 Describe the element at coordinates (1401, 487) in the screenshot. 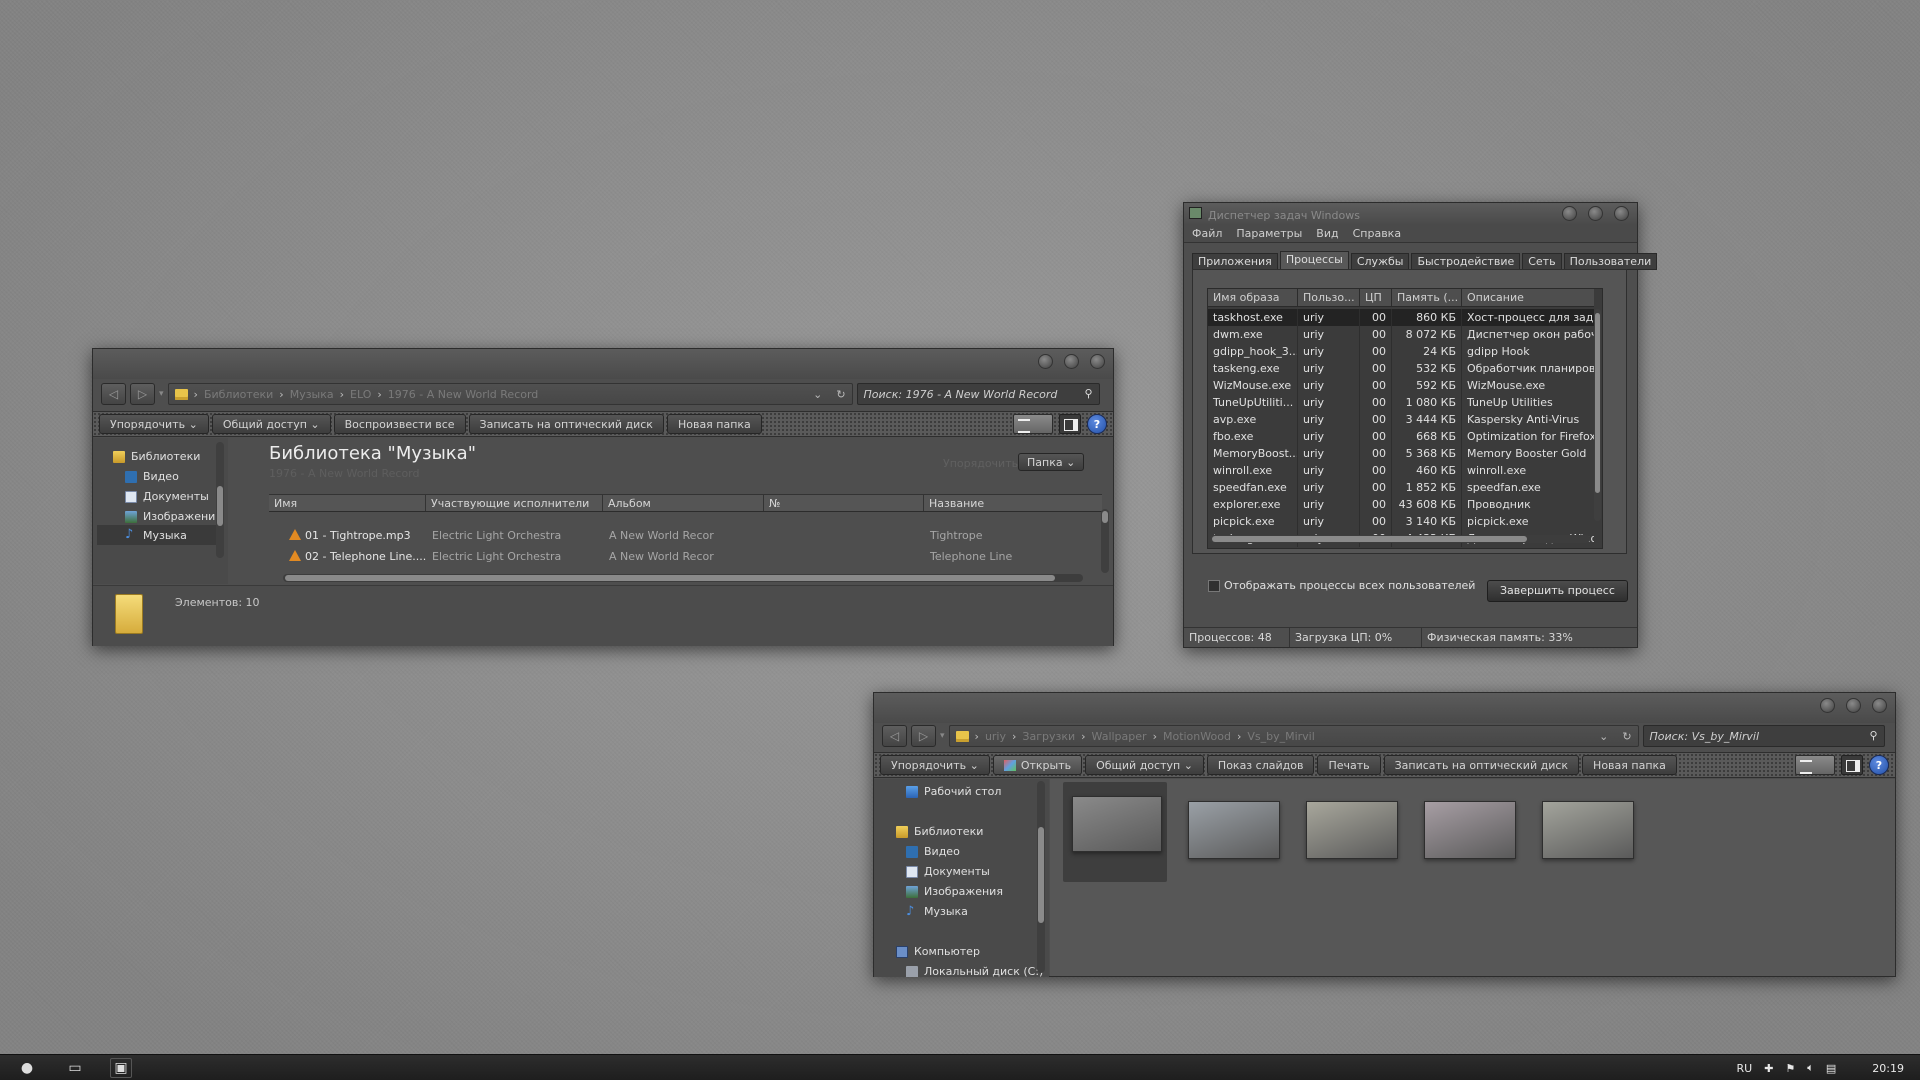

I see `process-row: speedfan.exe uriy 00 1 852 КБ speedfan.exe` at that location.